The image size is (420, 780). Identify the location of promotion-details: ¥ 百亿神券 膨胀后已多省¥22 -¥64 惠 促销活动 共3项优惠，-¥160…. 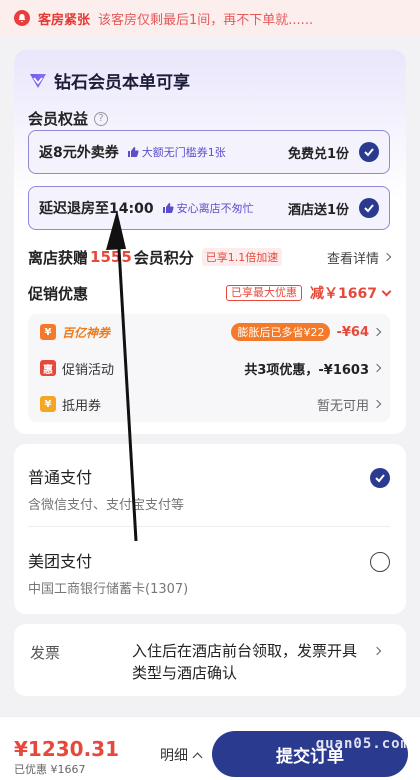
(209, 368).